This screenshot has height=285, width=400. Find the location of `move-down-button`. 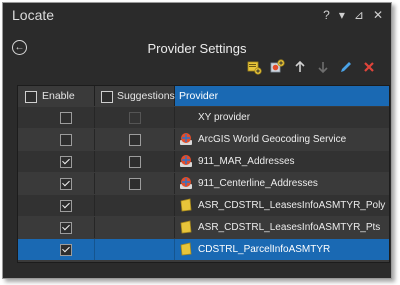

move-down-button is located at coordinates (323, 67).